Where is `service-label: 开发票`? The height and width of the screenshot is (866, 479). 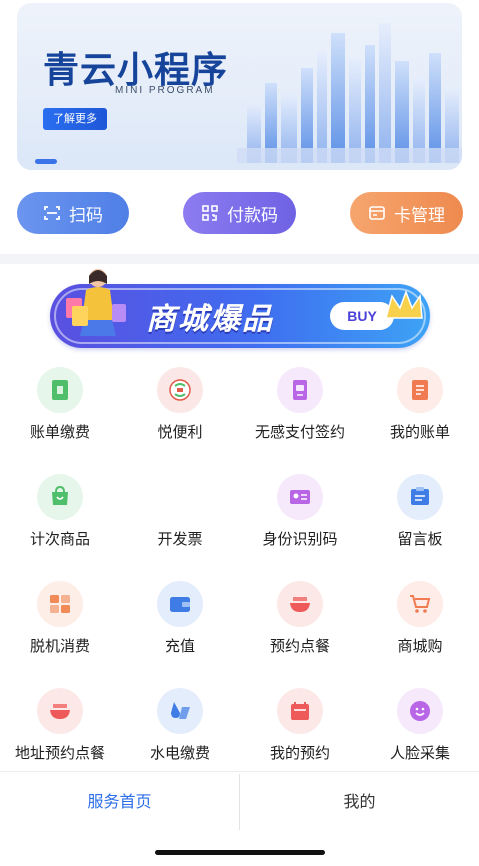
service-label: 开发票 is located at coordinates (180, 539).